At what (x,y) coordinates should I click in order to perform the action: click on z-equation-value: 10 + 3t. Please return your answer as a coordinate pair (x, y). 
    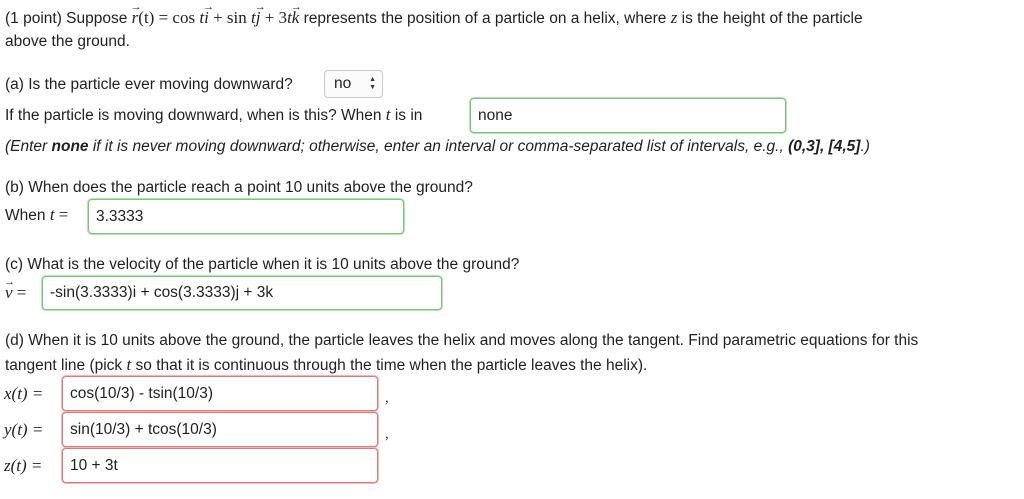
    Looking at the image, I should click on (94, 465).